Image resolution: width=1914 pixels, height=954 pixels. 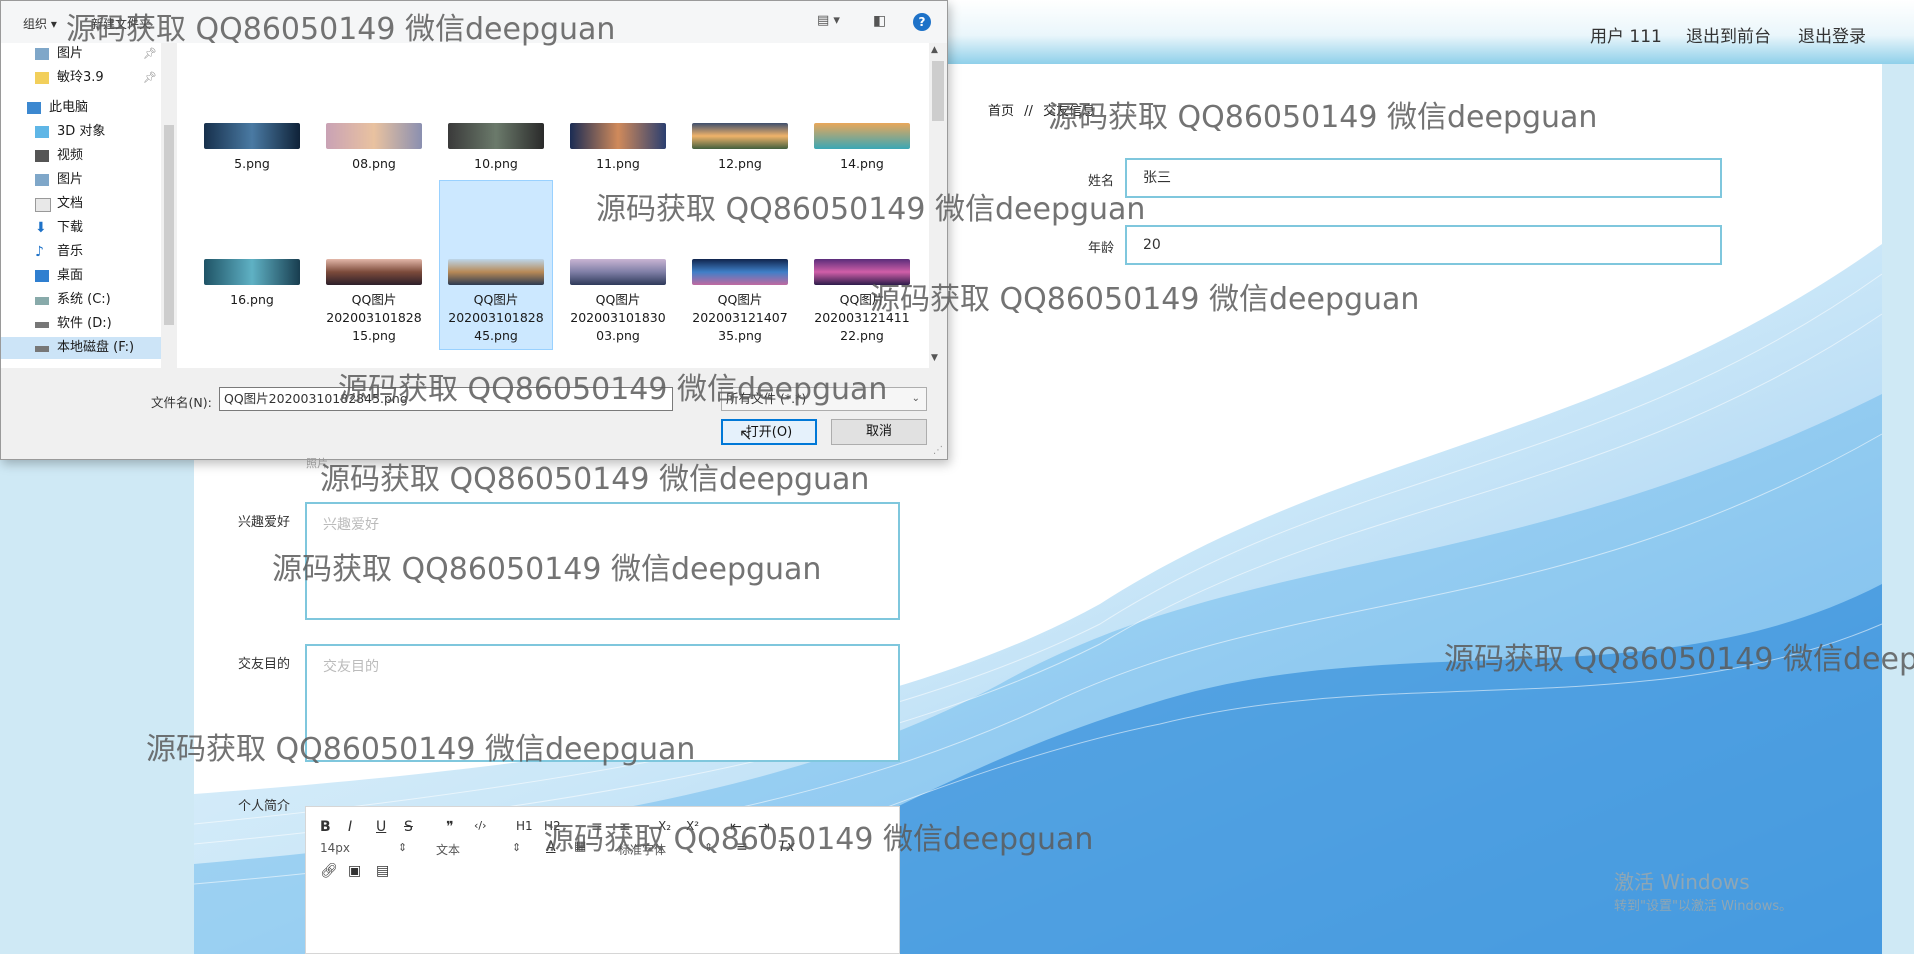 What do you see at coordinates (938, 450) in the screenshot?
I see `resize-grip-icon: ⋰` at bounding box center [938, 450].